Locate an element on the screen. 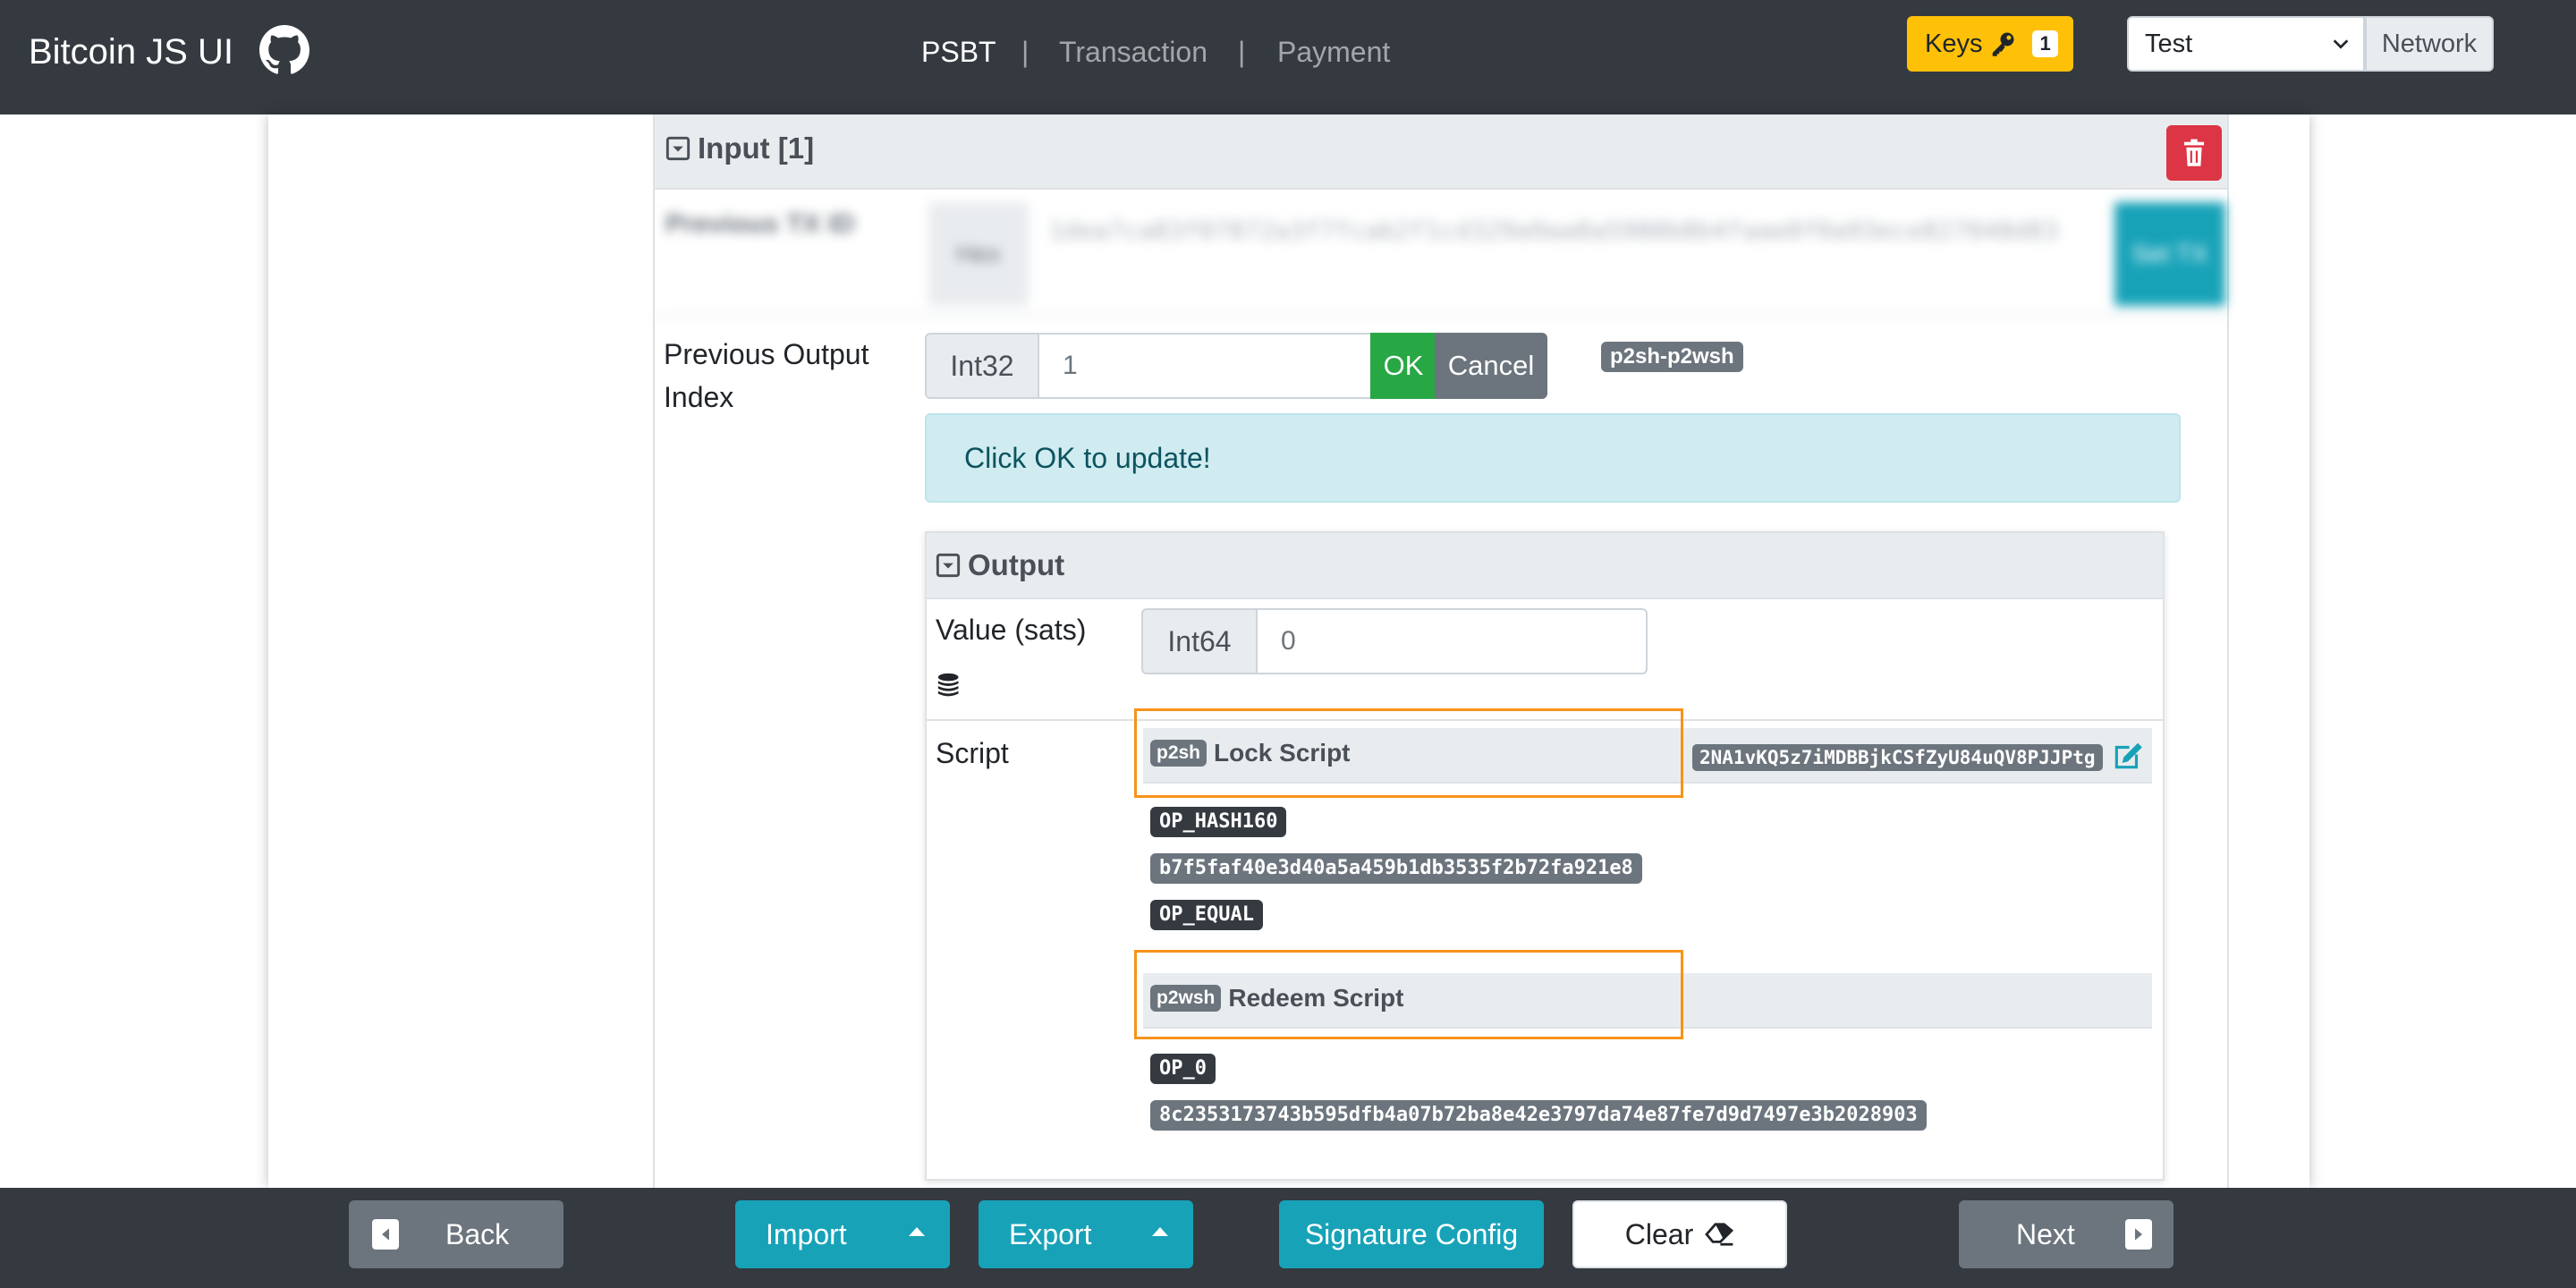 This screenshot has width=2576, height=1288. export-button: Export is located at coordinates (1086, 1234).